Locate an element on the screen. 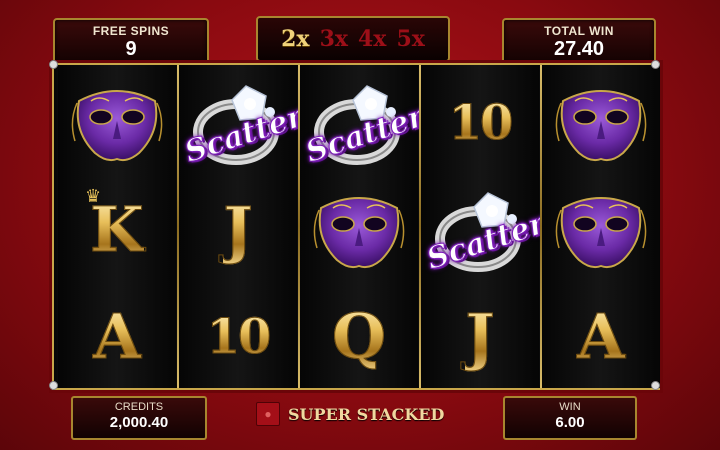 The image size is (720, 450). reel-2: Scatter J 10 is located at coordinates (243, 227).